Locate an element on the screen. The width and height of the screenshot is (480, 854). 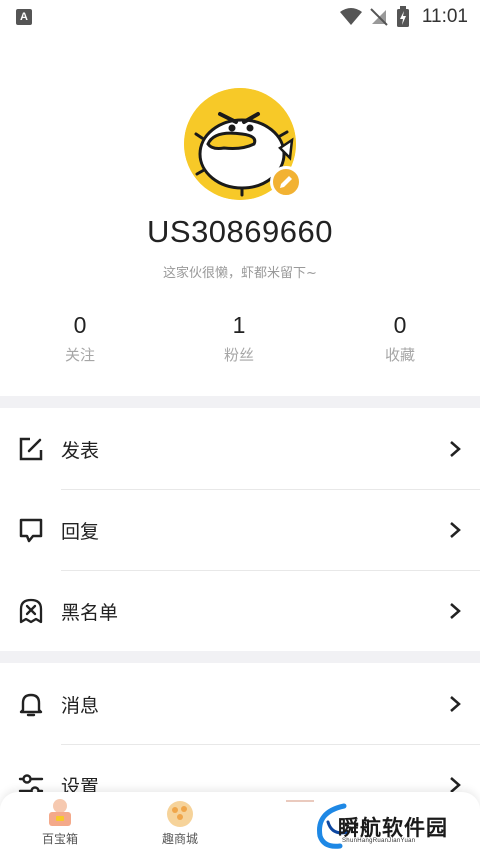
menu-item-label: 回复 is located at coordinates (80, 531).